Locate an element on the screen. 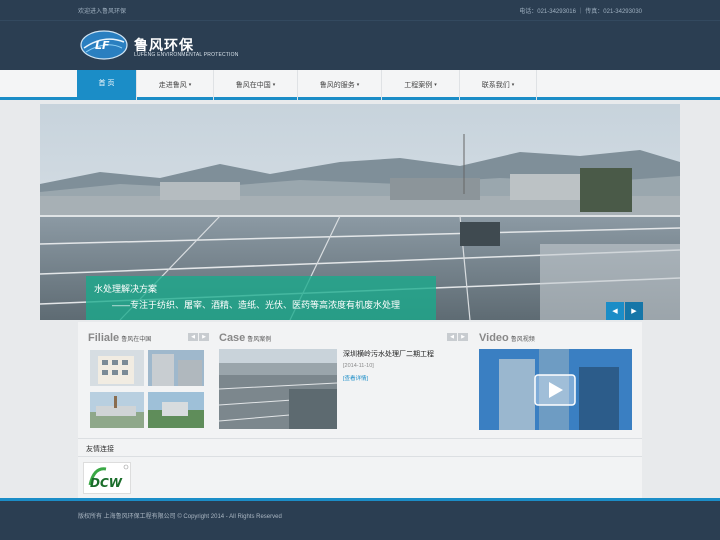 The image size is (720, 540). company-logo-icon: LF is located at coordinates (104, 45).